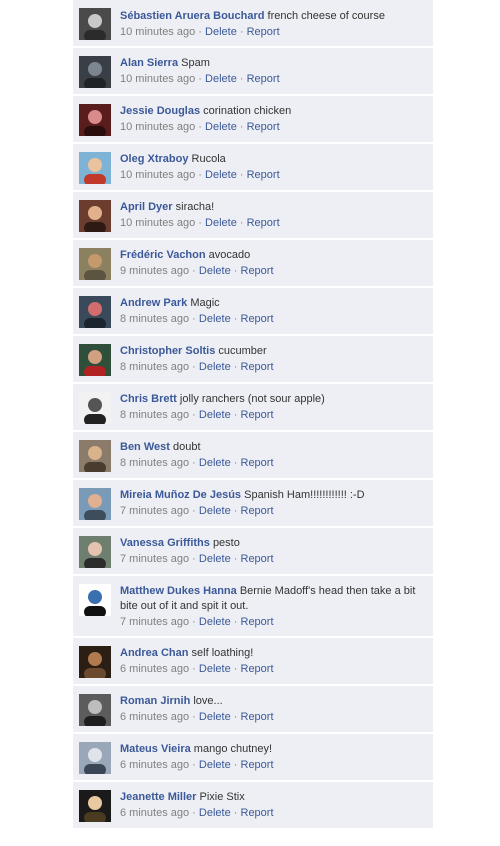  What do you see at coordinates (163, 255) in the screenshot?
I see `author-name-link: Frédéric Vachon` at bounding box center [163, 255].